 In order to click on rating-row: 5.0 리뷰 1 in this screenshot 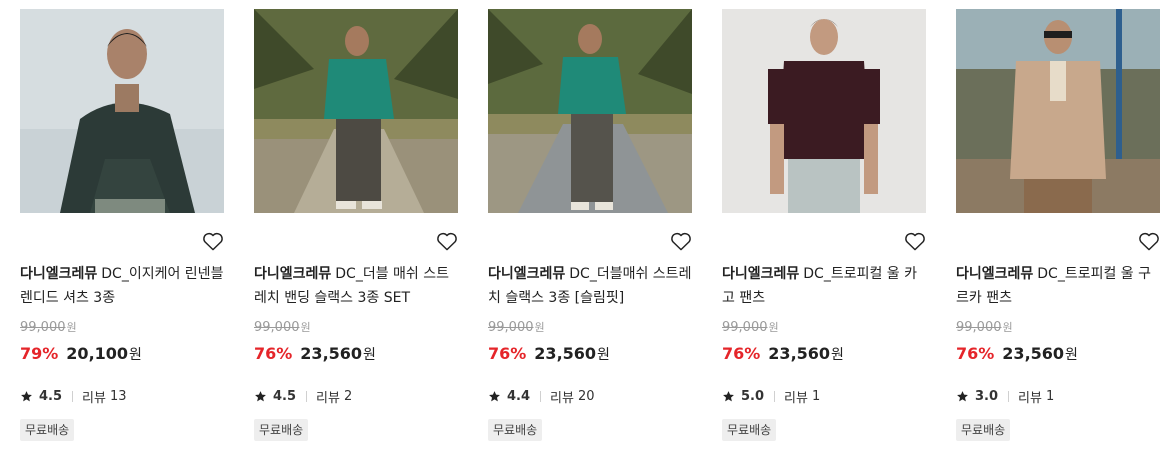, I will do `click(771, 396)`.